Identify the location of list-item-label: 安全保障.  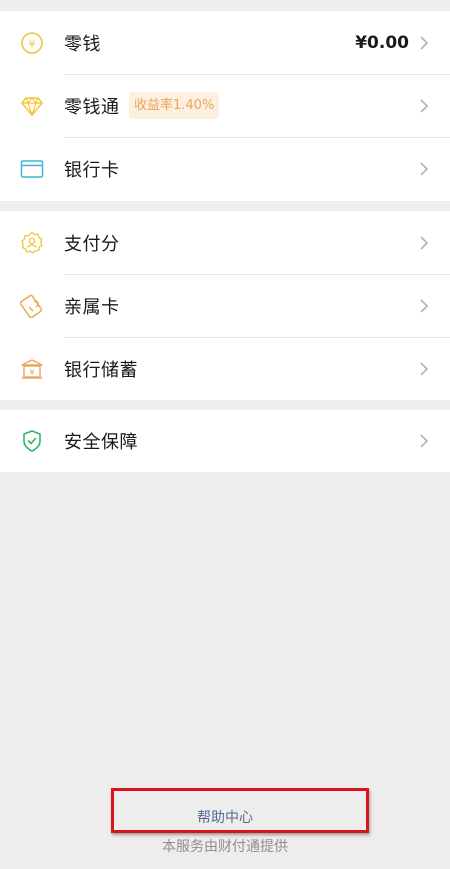
(101, 442).